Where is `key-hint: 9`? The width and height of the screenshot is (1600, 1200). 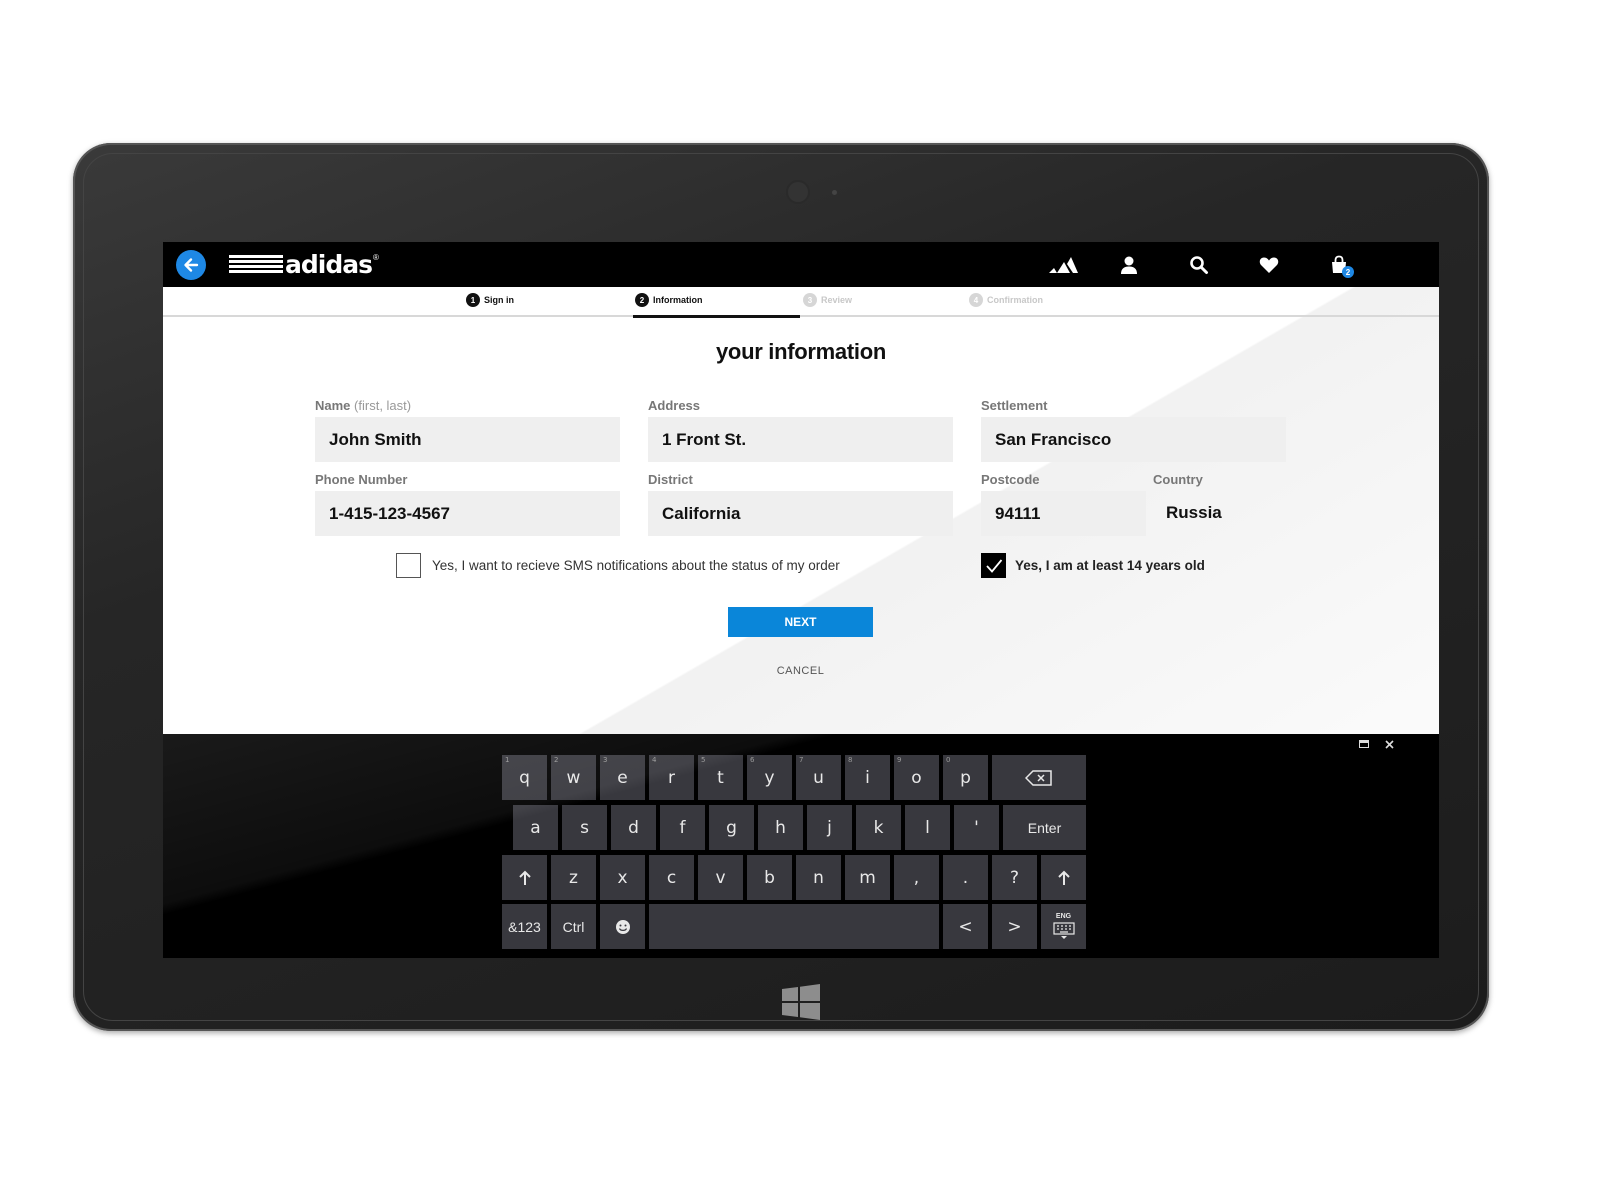 key-hint: 9 is located at coordinates (899, 760).